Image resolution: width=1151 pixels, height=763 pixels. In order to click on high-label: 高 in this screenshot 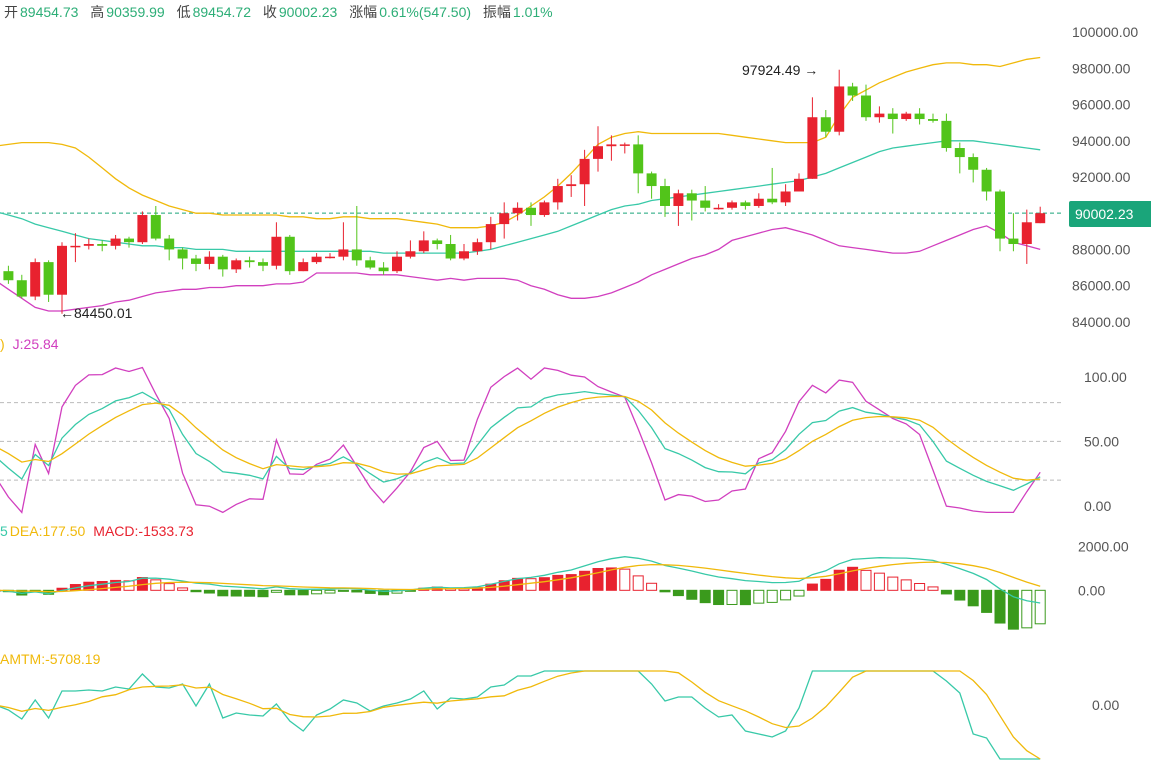, I will do `click(97, 12)`.